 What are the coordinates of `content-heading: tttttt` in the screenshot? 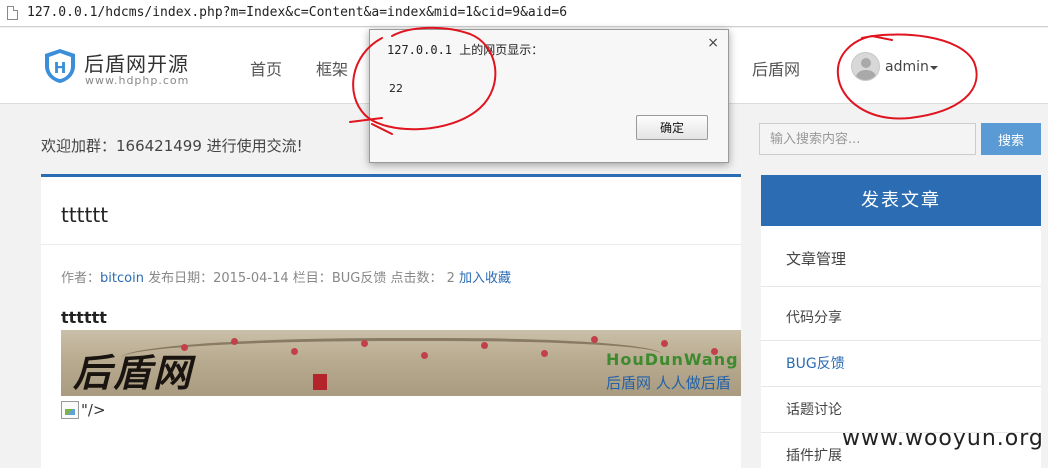 It's located at (84, 317).